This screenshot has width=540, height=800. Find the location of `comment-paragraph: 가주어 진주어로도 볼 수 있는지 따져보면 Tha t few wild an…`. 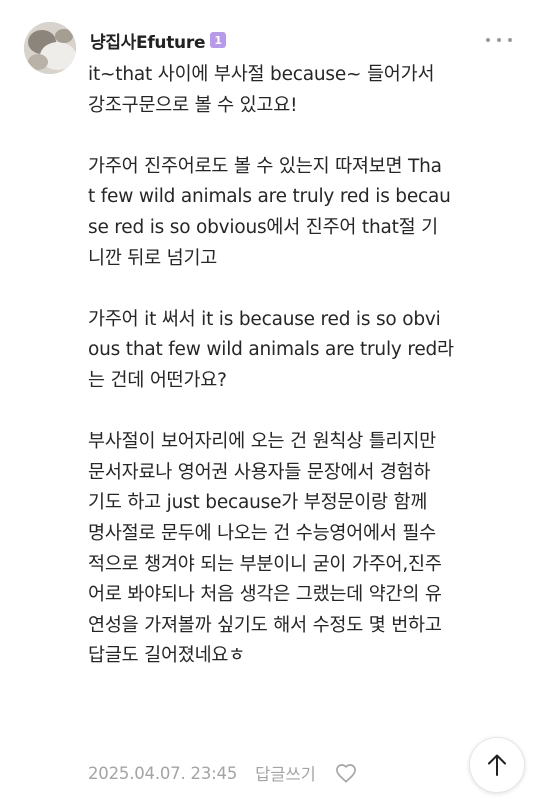

comment-paragraph: 가주어 진주어로도 볼 수 있는지 따져보면 Tha t few wild an… is located at coordinates (302, 213).